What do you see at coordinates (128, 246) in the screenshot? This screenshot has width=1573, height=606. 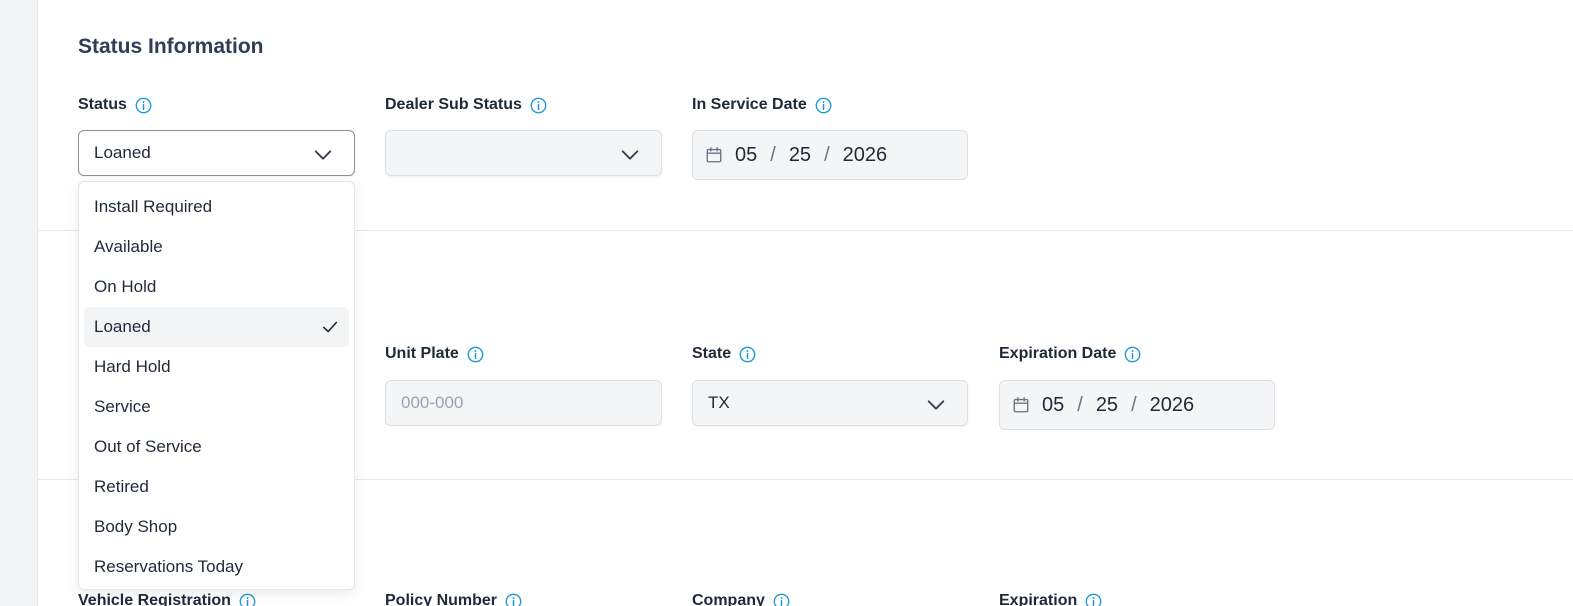 I see `status-option-label: Available` at bounding box center [128, 246].